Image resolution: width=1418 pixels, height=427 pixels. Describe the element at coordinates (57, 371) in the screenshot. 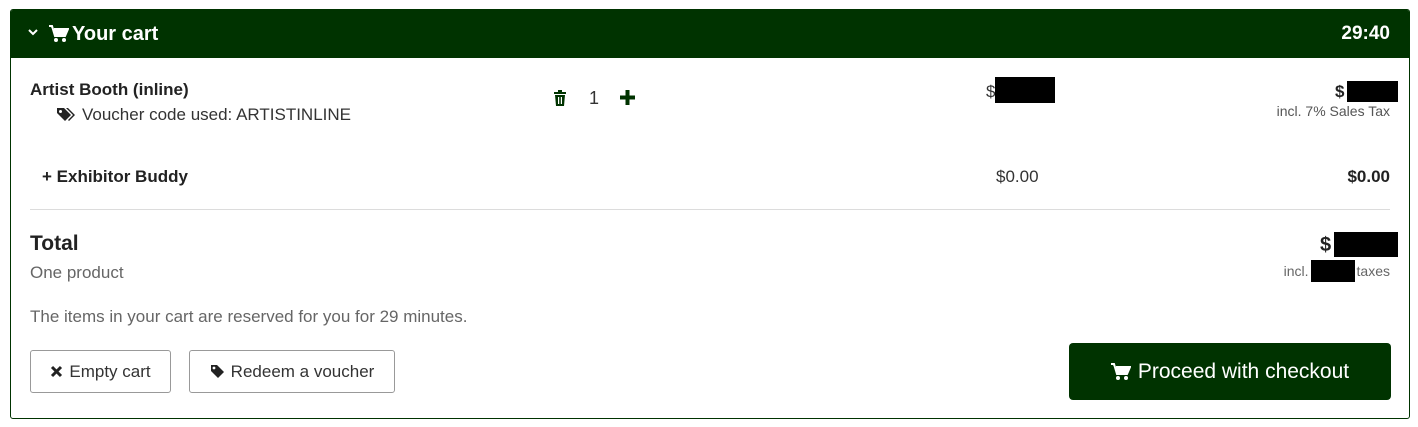

I see `close-icon` at that location.